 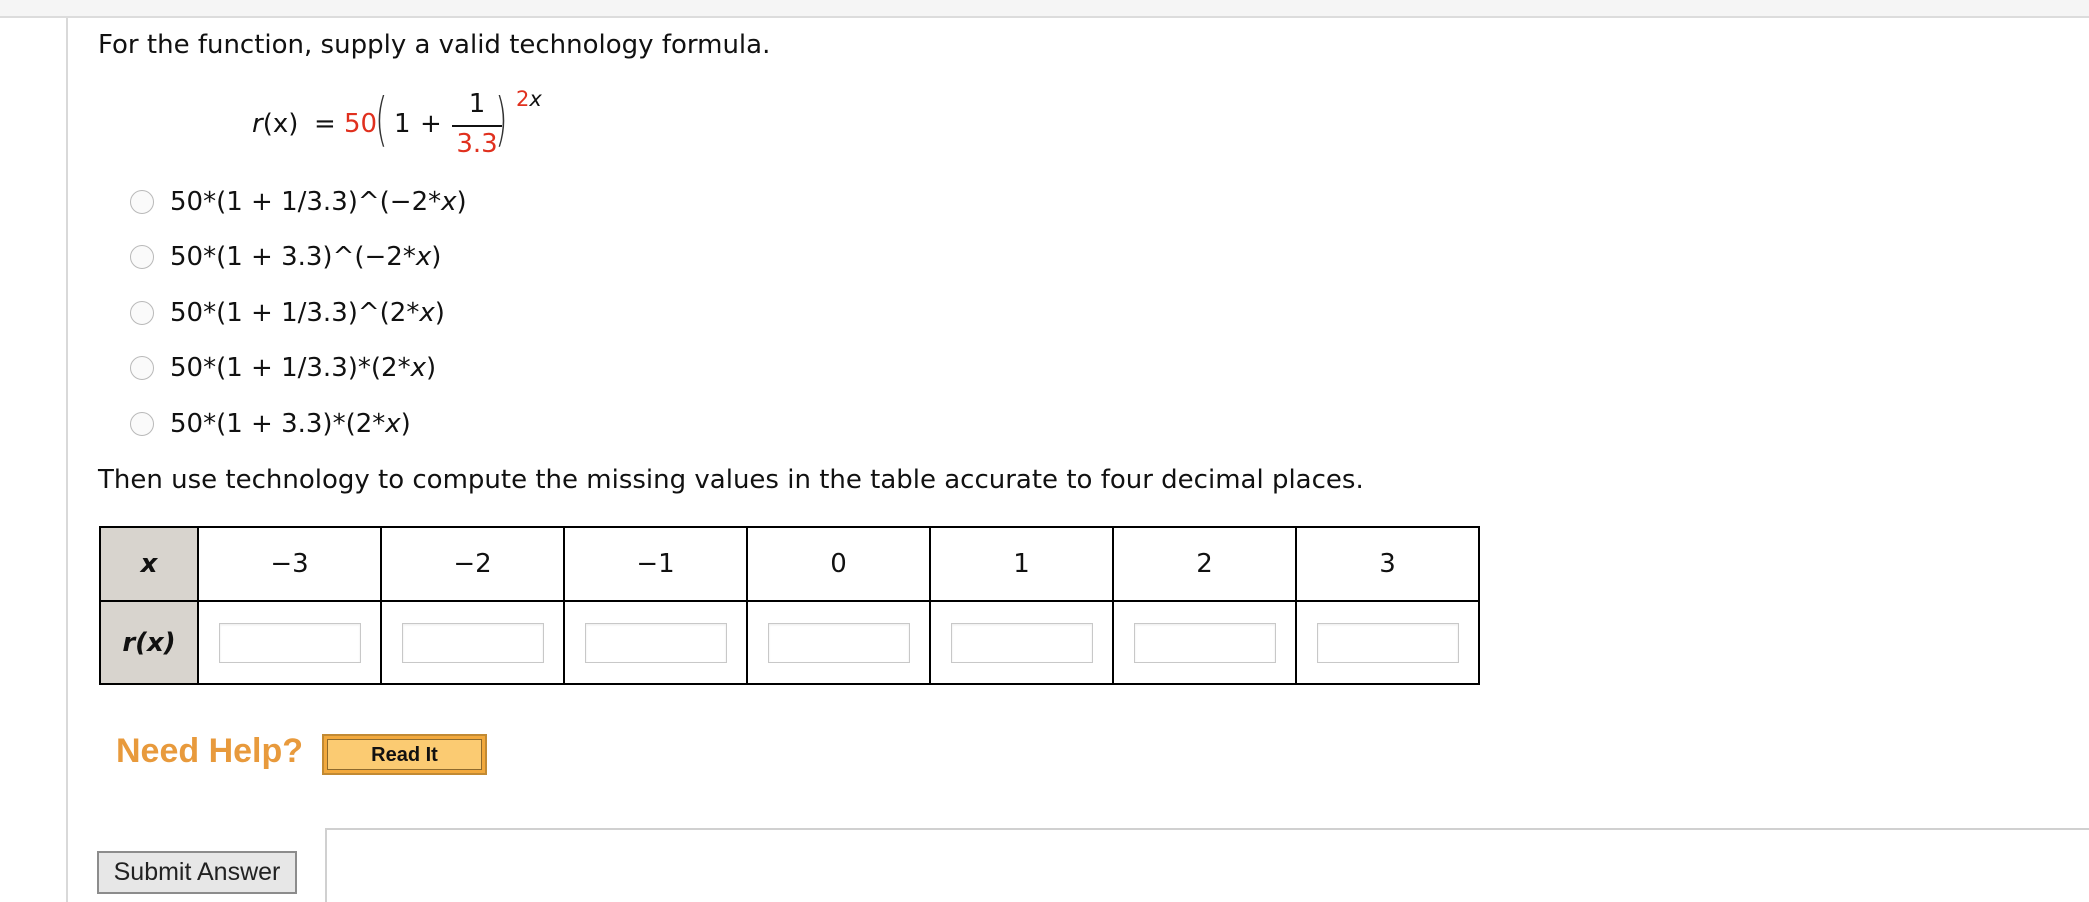 What do you see at coordinates (290, 368) in the screenshot?
I see `option-text: 50*(1 + 1/3.3)*(2*` at bounding box center [290, 368].